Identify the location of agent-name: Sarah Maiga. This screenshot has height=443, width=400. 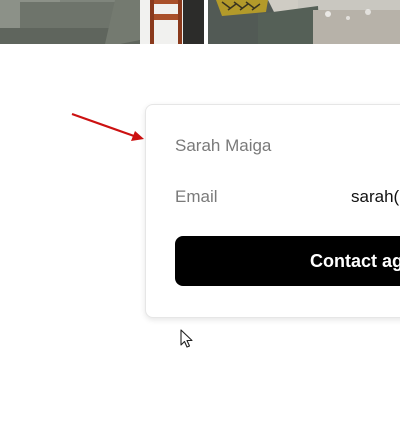
(223, 145).